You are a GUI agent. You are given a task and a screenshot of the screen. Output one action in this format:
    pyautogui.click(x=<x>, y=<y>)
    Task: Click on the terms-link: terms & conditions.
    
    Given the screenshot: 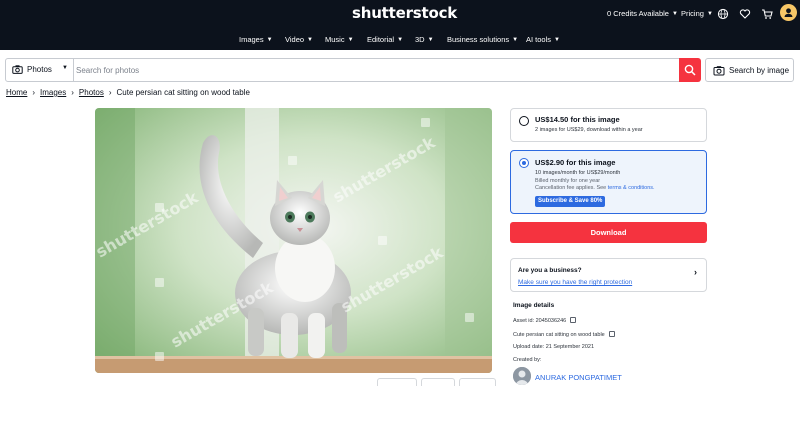 What is the action you would take?
    pyautogui.click(x=631, y=188)
    